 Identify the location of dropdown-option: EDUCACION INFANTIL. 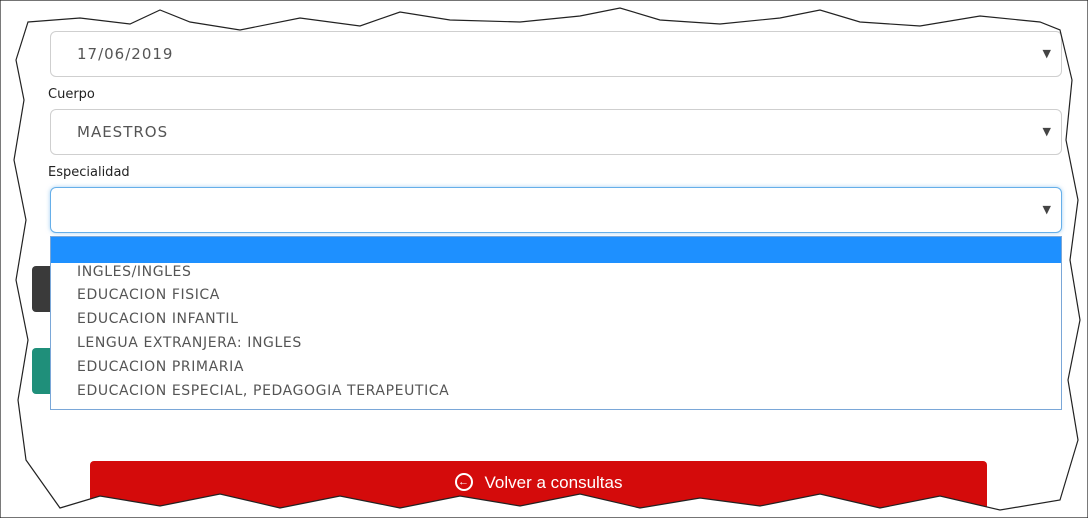
(556, 319).